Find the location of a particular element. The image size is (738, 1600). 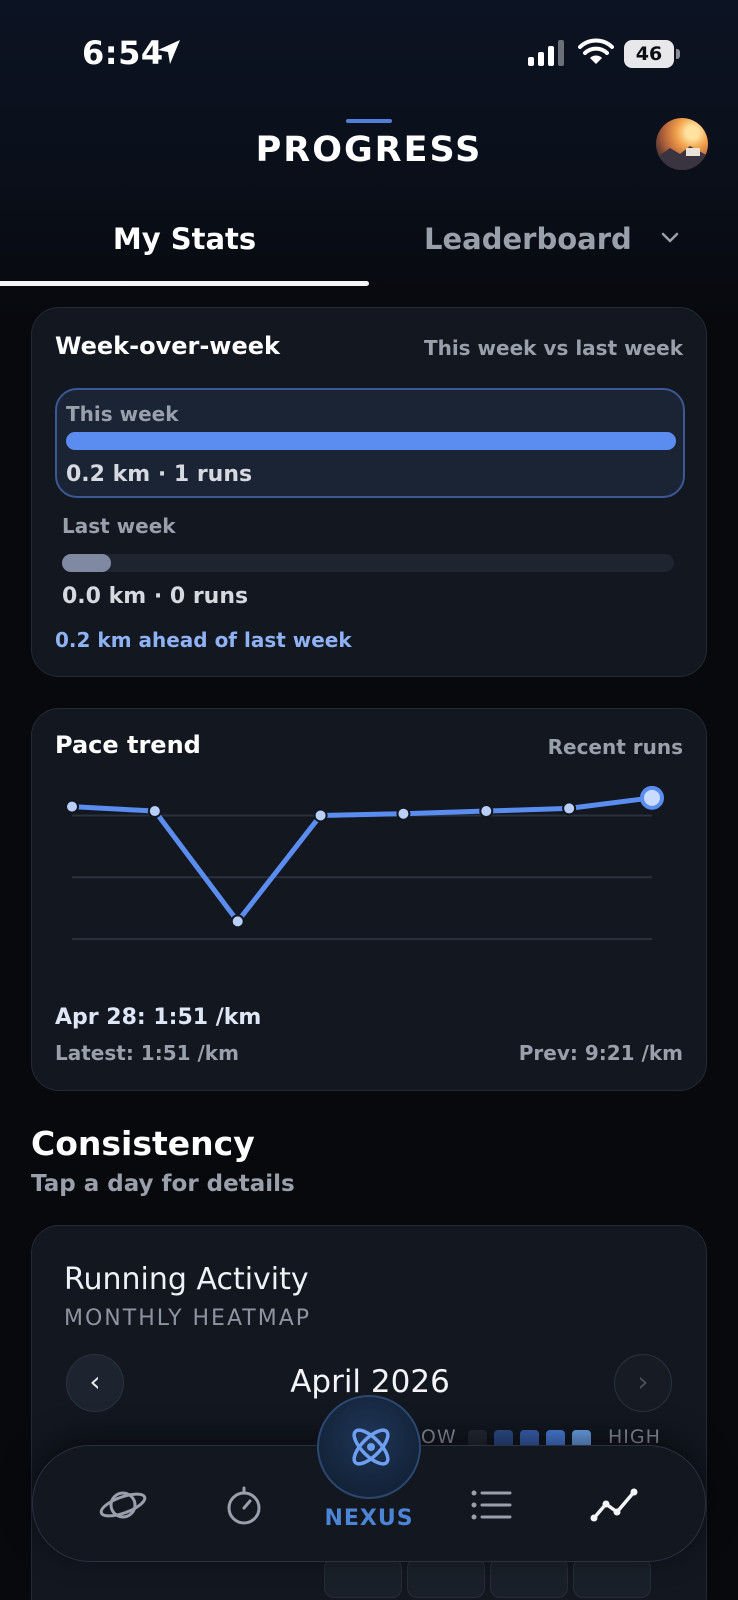

heatmap-title: Running Activity is located at coordinates (186, 1279).